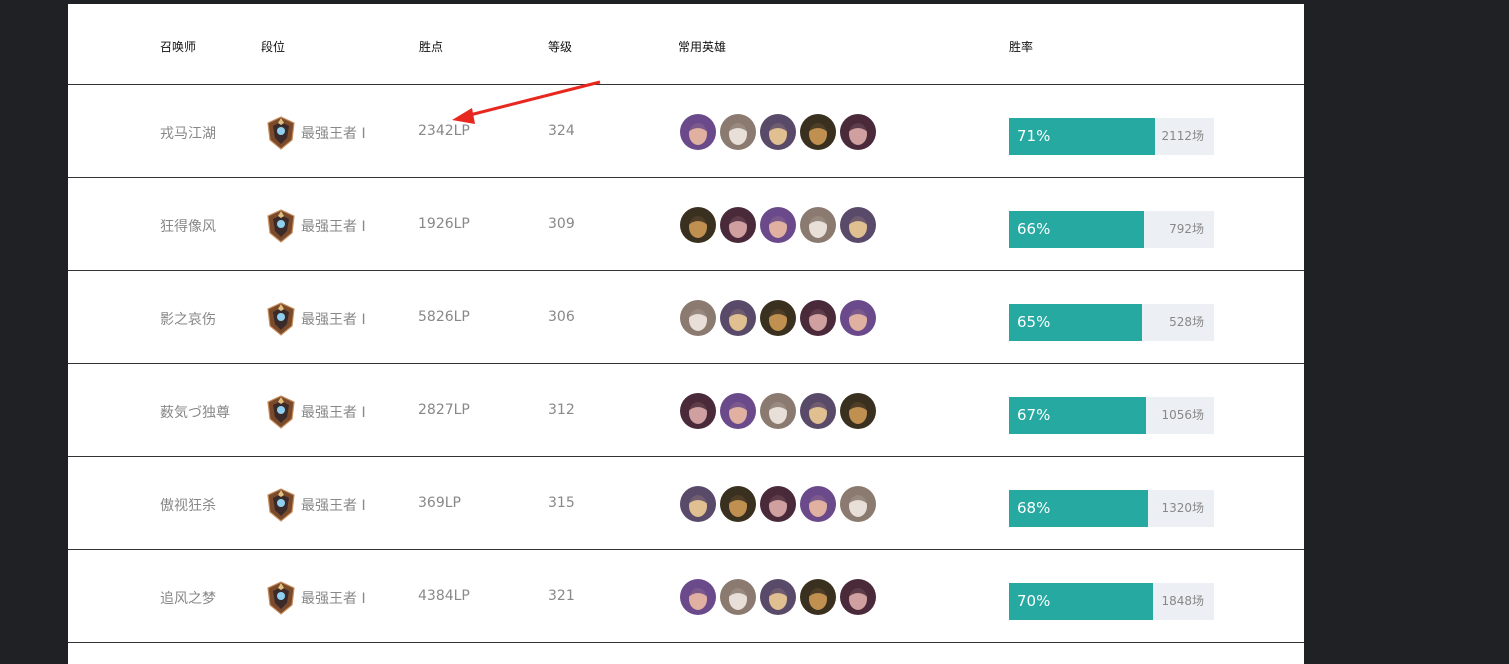 This screenshot has width=1509, height=664. Describe the element at coordinates (1182, 508) in the screenshot. I see `games-count: 1320场` at that location.